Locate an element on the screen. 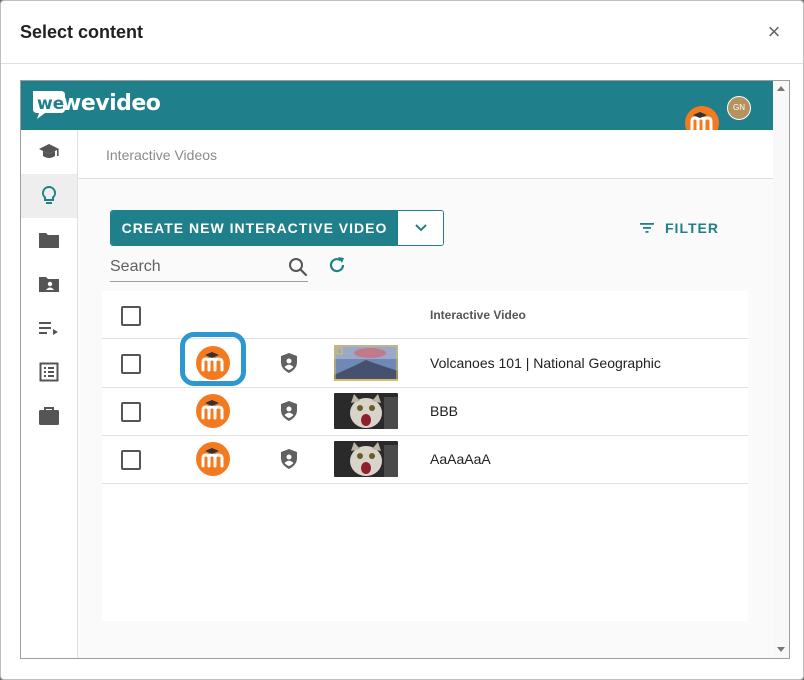  select-all-checkbox is located at coordinates (131, 316).